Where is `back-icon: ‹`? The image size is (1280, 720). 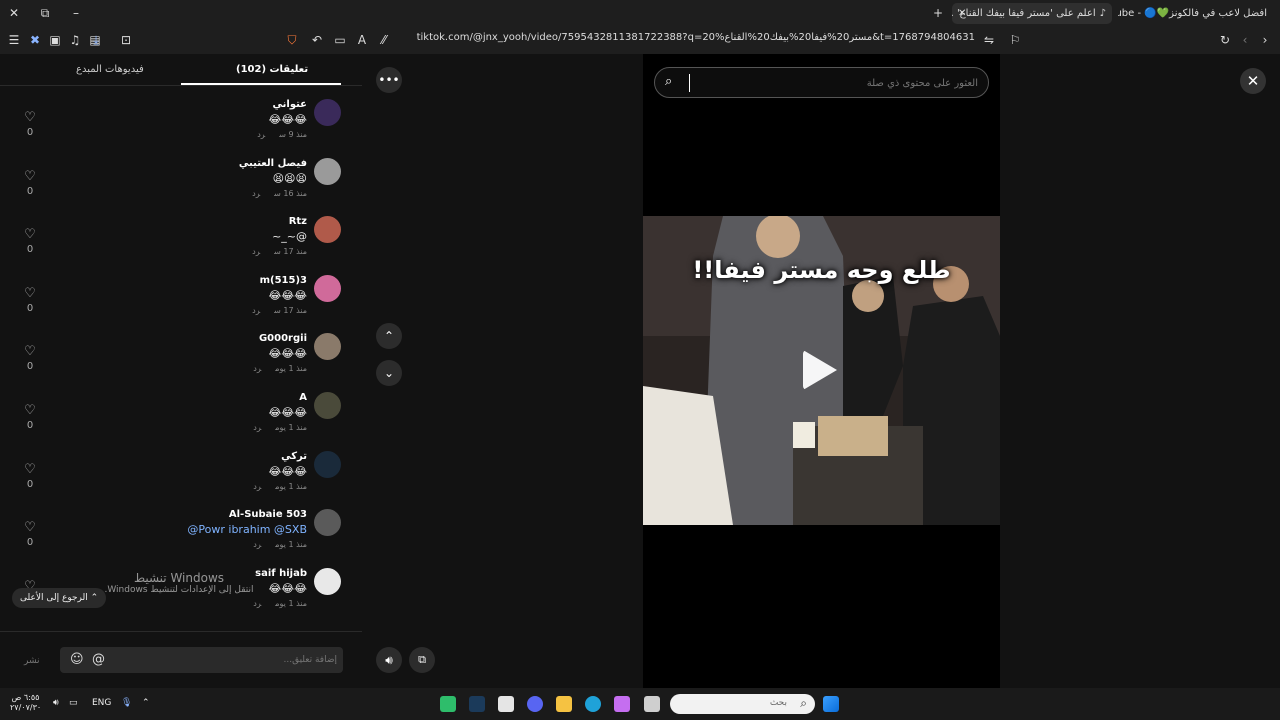 back-icon: ‹ is located at coordinates (1245, 40).